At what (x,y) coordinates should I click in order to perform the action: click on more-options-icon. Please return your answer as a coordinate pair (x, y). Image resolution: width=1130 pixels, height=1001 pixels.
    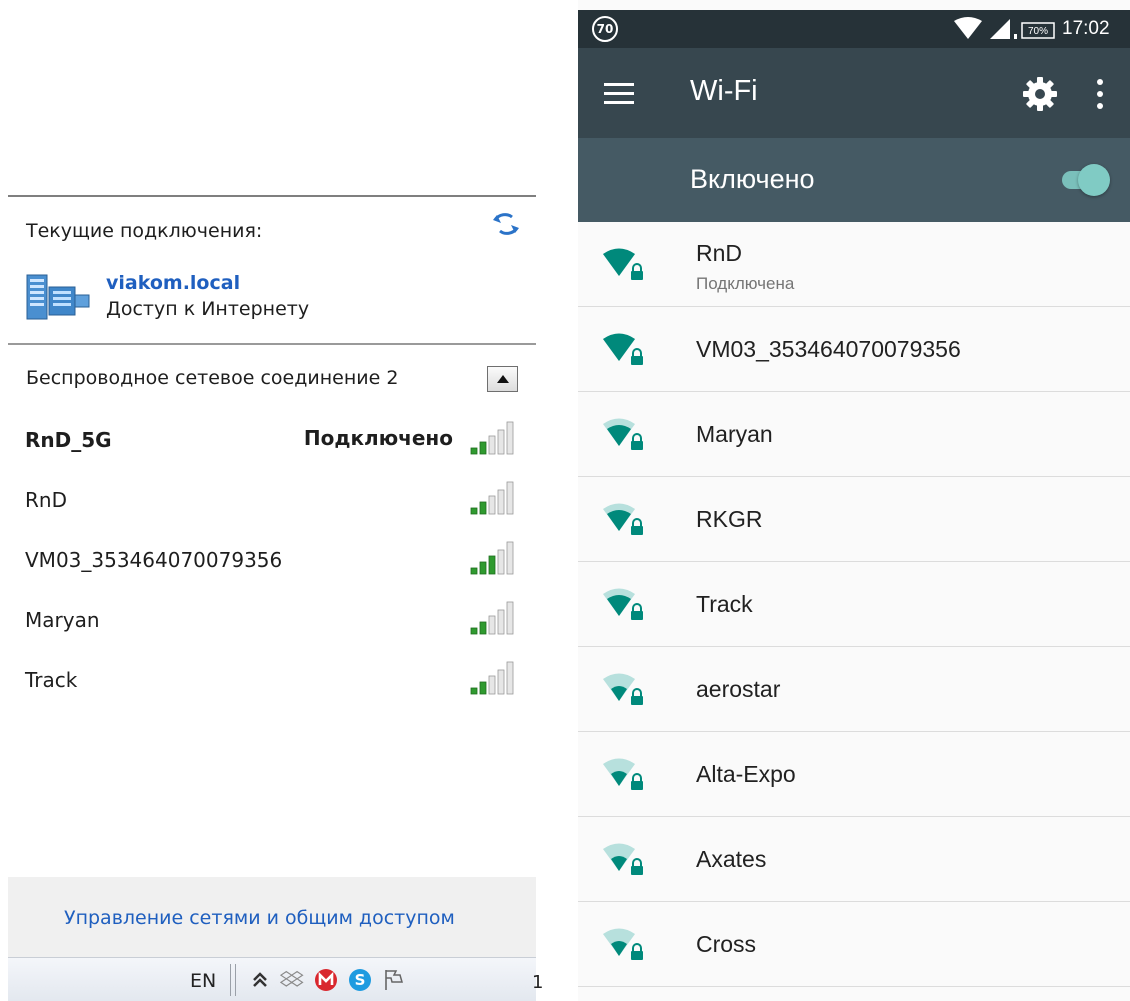
    Looking at the image, I should click on (1100, 94).